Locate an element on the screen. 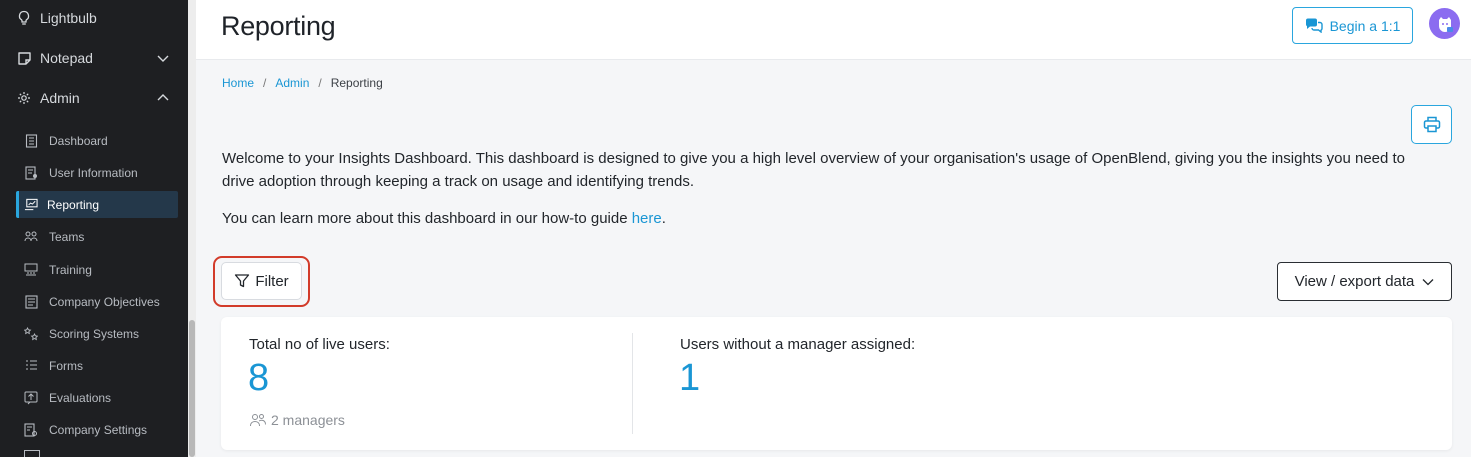 This screenshot has width=1471, height=457. teams-icon is located at coordinates (31, 237).